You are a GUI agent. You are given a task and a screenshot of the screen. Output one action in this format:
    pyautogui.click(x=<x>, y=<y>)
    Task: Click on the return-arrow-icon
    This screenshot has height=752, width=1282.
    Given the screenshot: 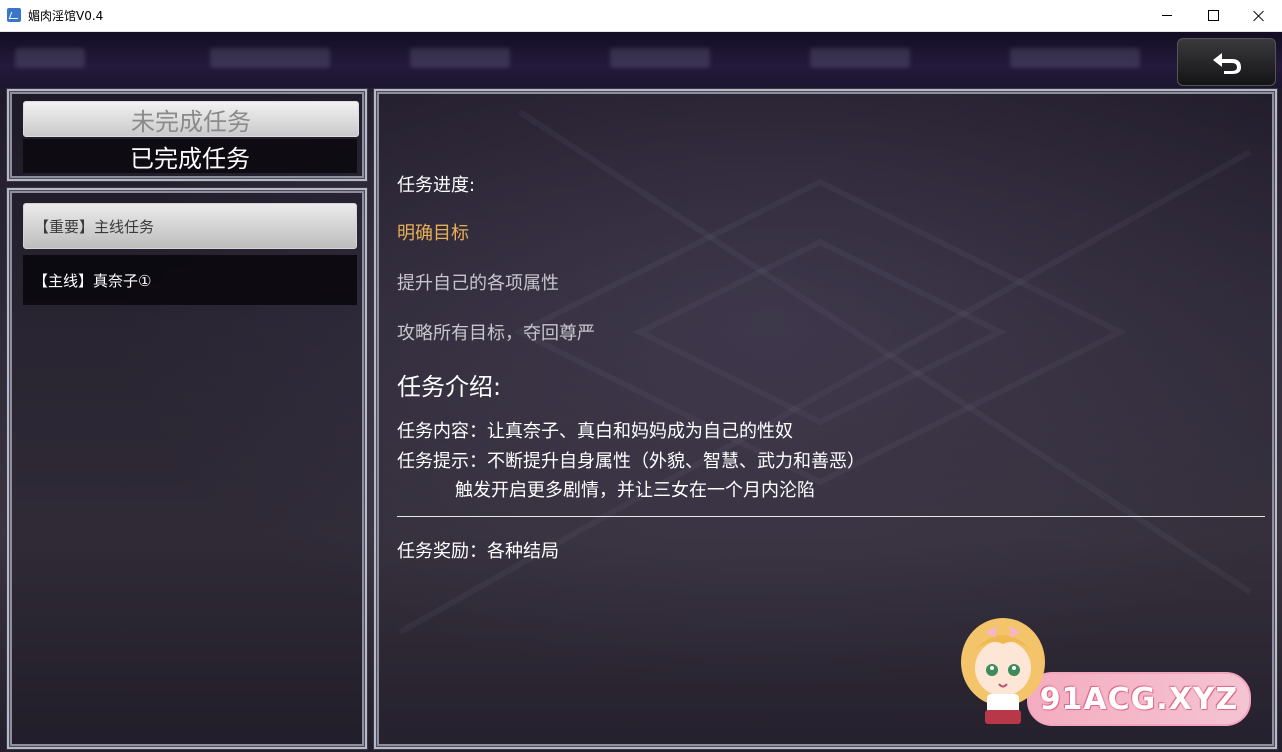 What is the action you would take?
    pyautogui.click(x=1226, y=63)
    